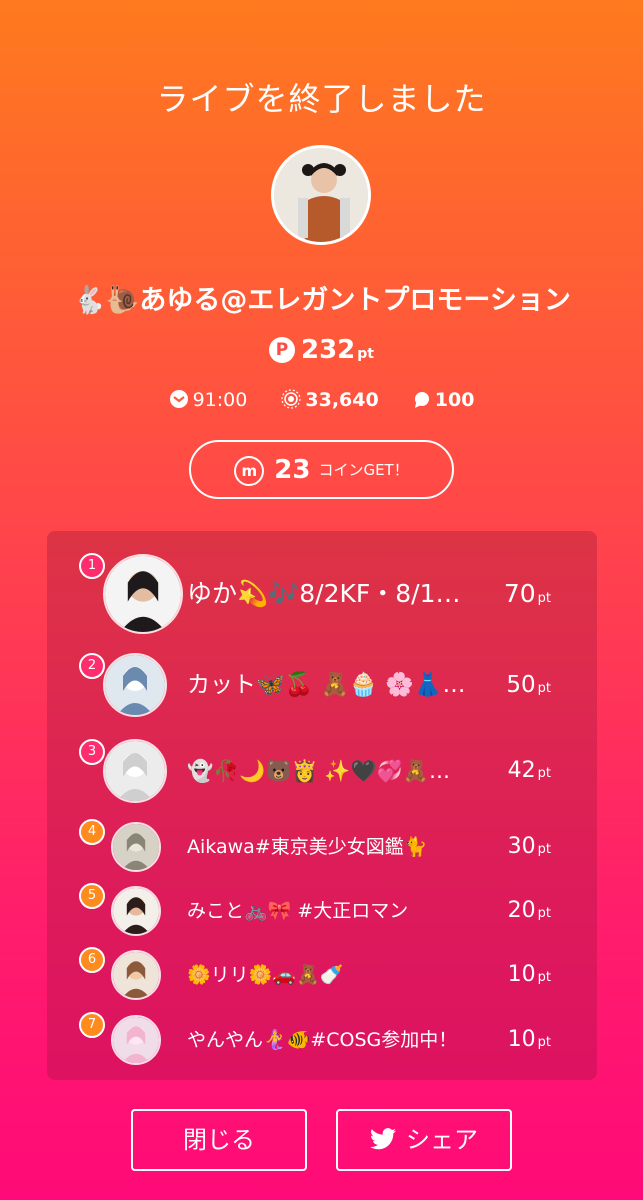  I want to click on points-value: 232, so click(328, 350).